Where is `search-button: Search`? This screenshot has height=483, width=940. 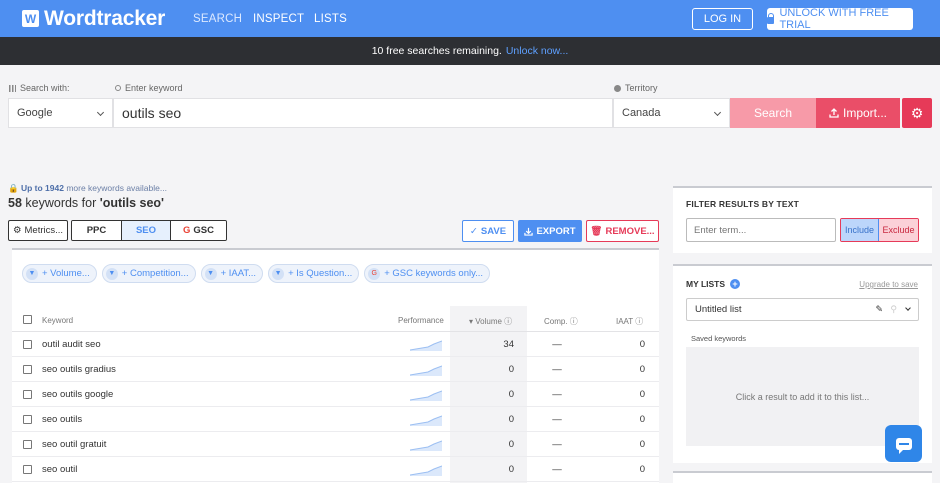
search-button: Search is located at coordinates (773, 113).